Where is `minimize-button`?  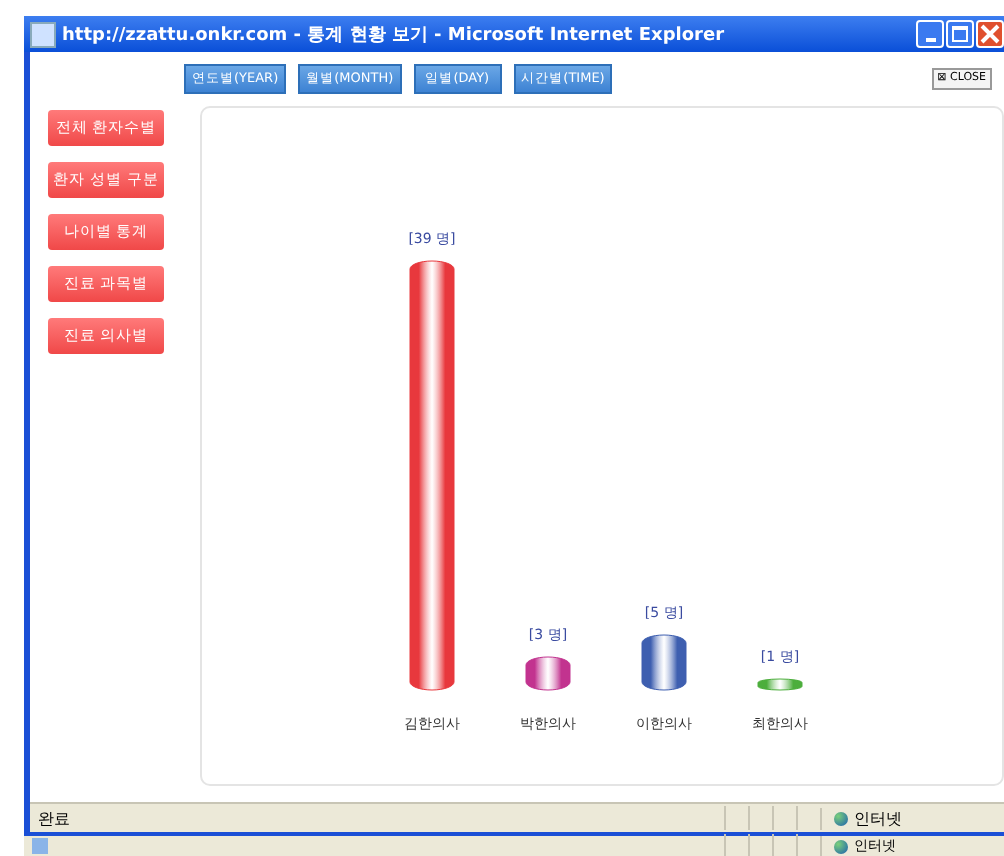
minimize-button is located at coordinates (930, 34).